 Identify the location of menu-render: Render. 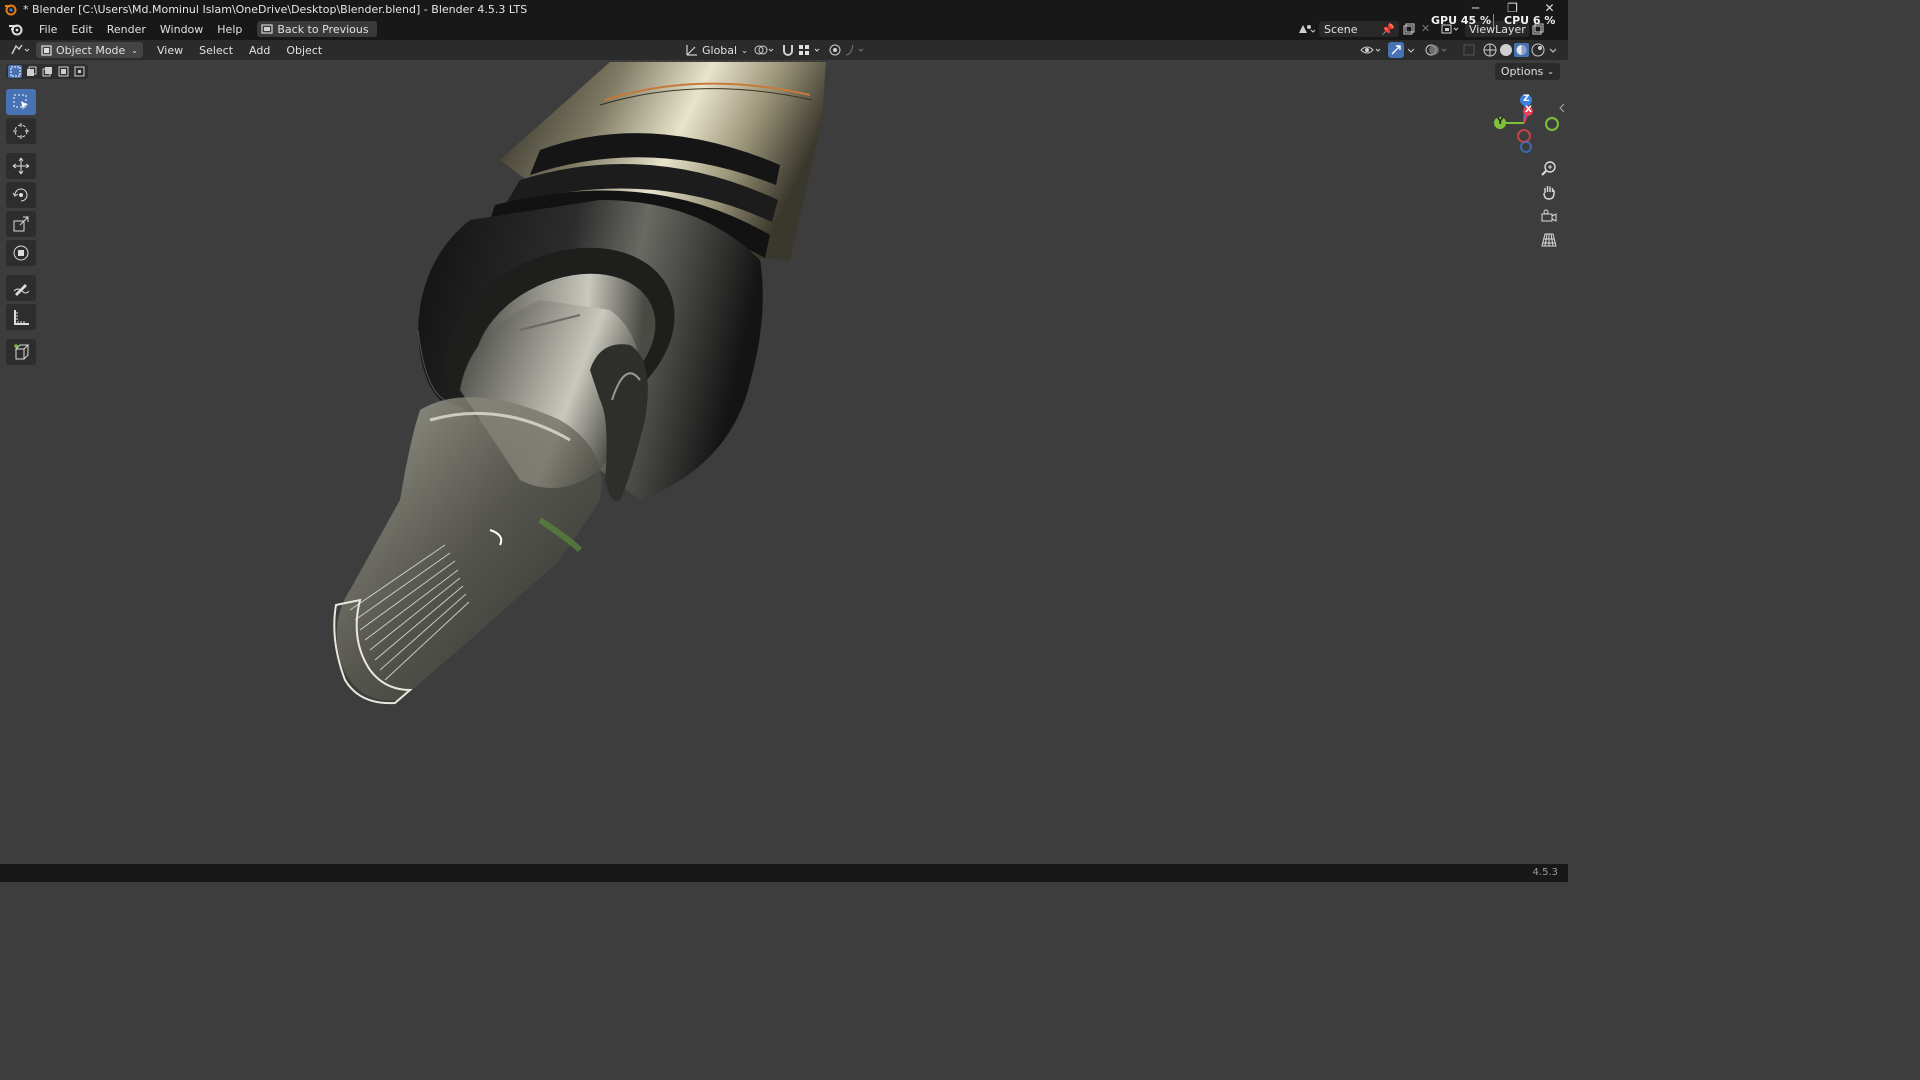
(126, 29).